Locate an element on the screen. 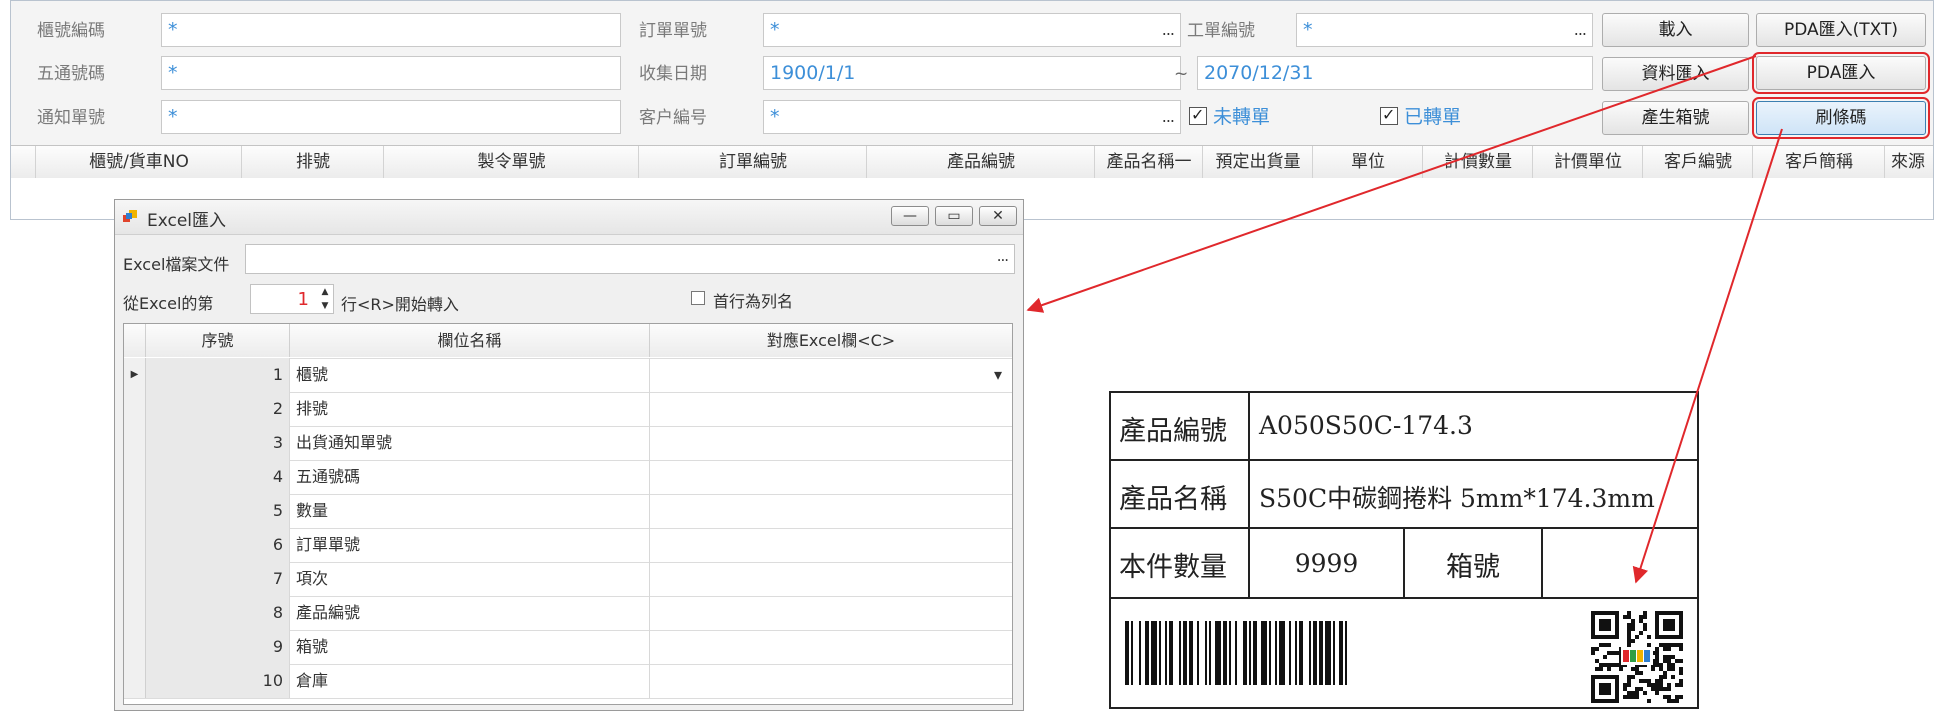 This screenshot has width=1940, height=718. table-row: 10 倉庫 is located at coordinates (568, 681).